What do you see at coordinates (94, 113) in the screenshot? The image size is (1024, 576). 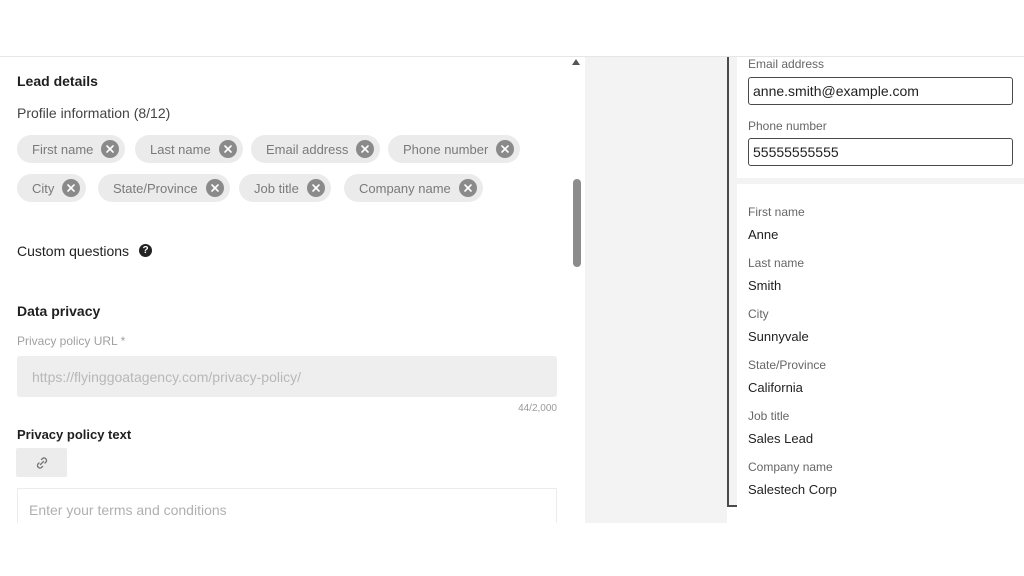 I see `profile-information-label: Profile information (8/12)` at bounding box center [94, 113].